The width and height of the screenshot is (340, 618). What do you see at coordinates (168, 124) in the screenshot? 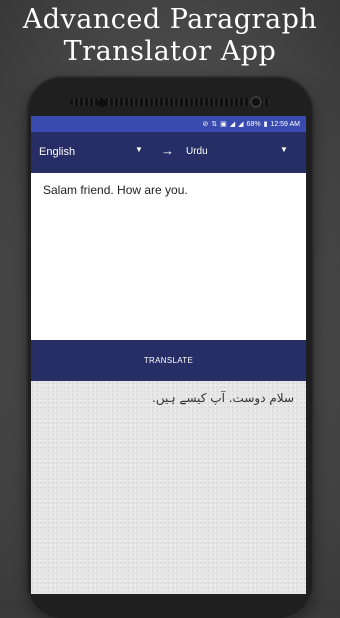
I see `status-bar: ⊘ ⇅ ▣ ◢ ◢ 68% ▮ 12:59 AM` at bounding box center [168, 124].